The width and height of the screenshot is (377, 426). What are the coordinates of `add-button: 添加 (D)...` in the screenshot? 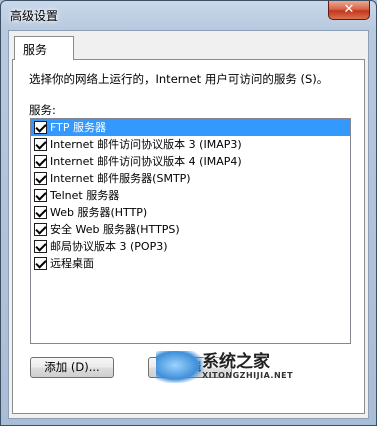 It's located at (72, 367).